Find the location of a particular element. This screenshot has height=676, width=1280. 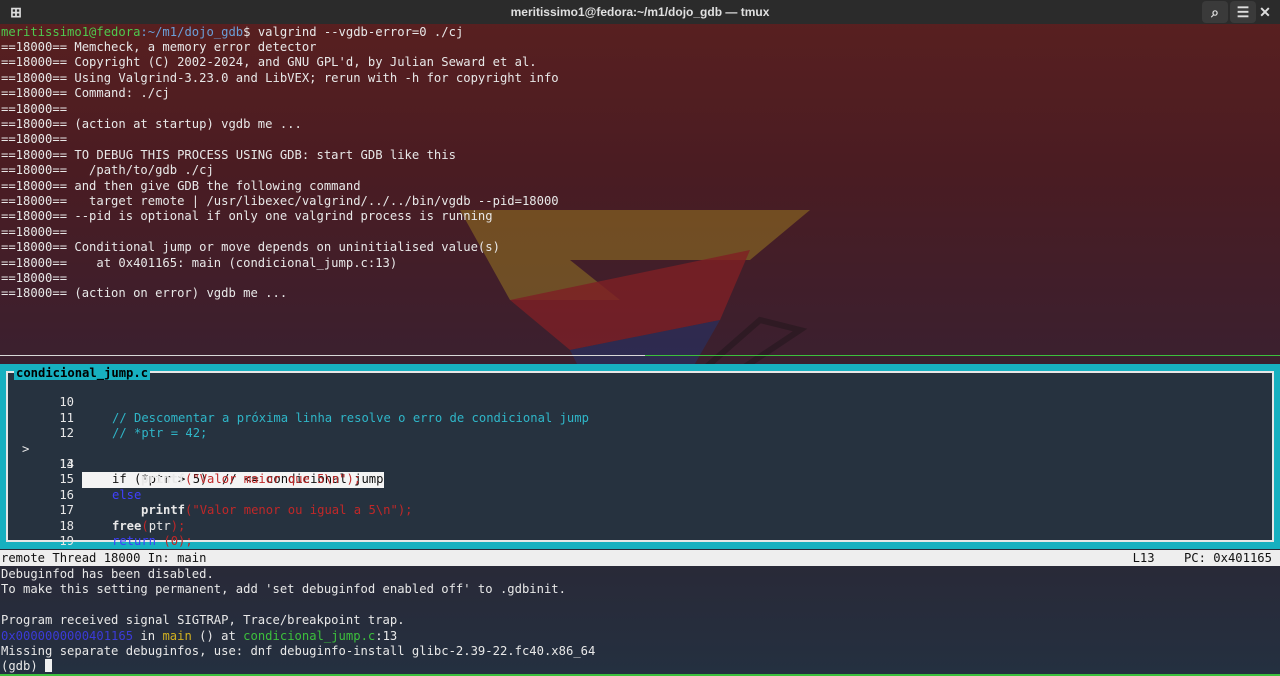

frame-function: main is located at coordinates (177, 635).